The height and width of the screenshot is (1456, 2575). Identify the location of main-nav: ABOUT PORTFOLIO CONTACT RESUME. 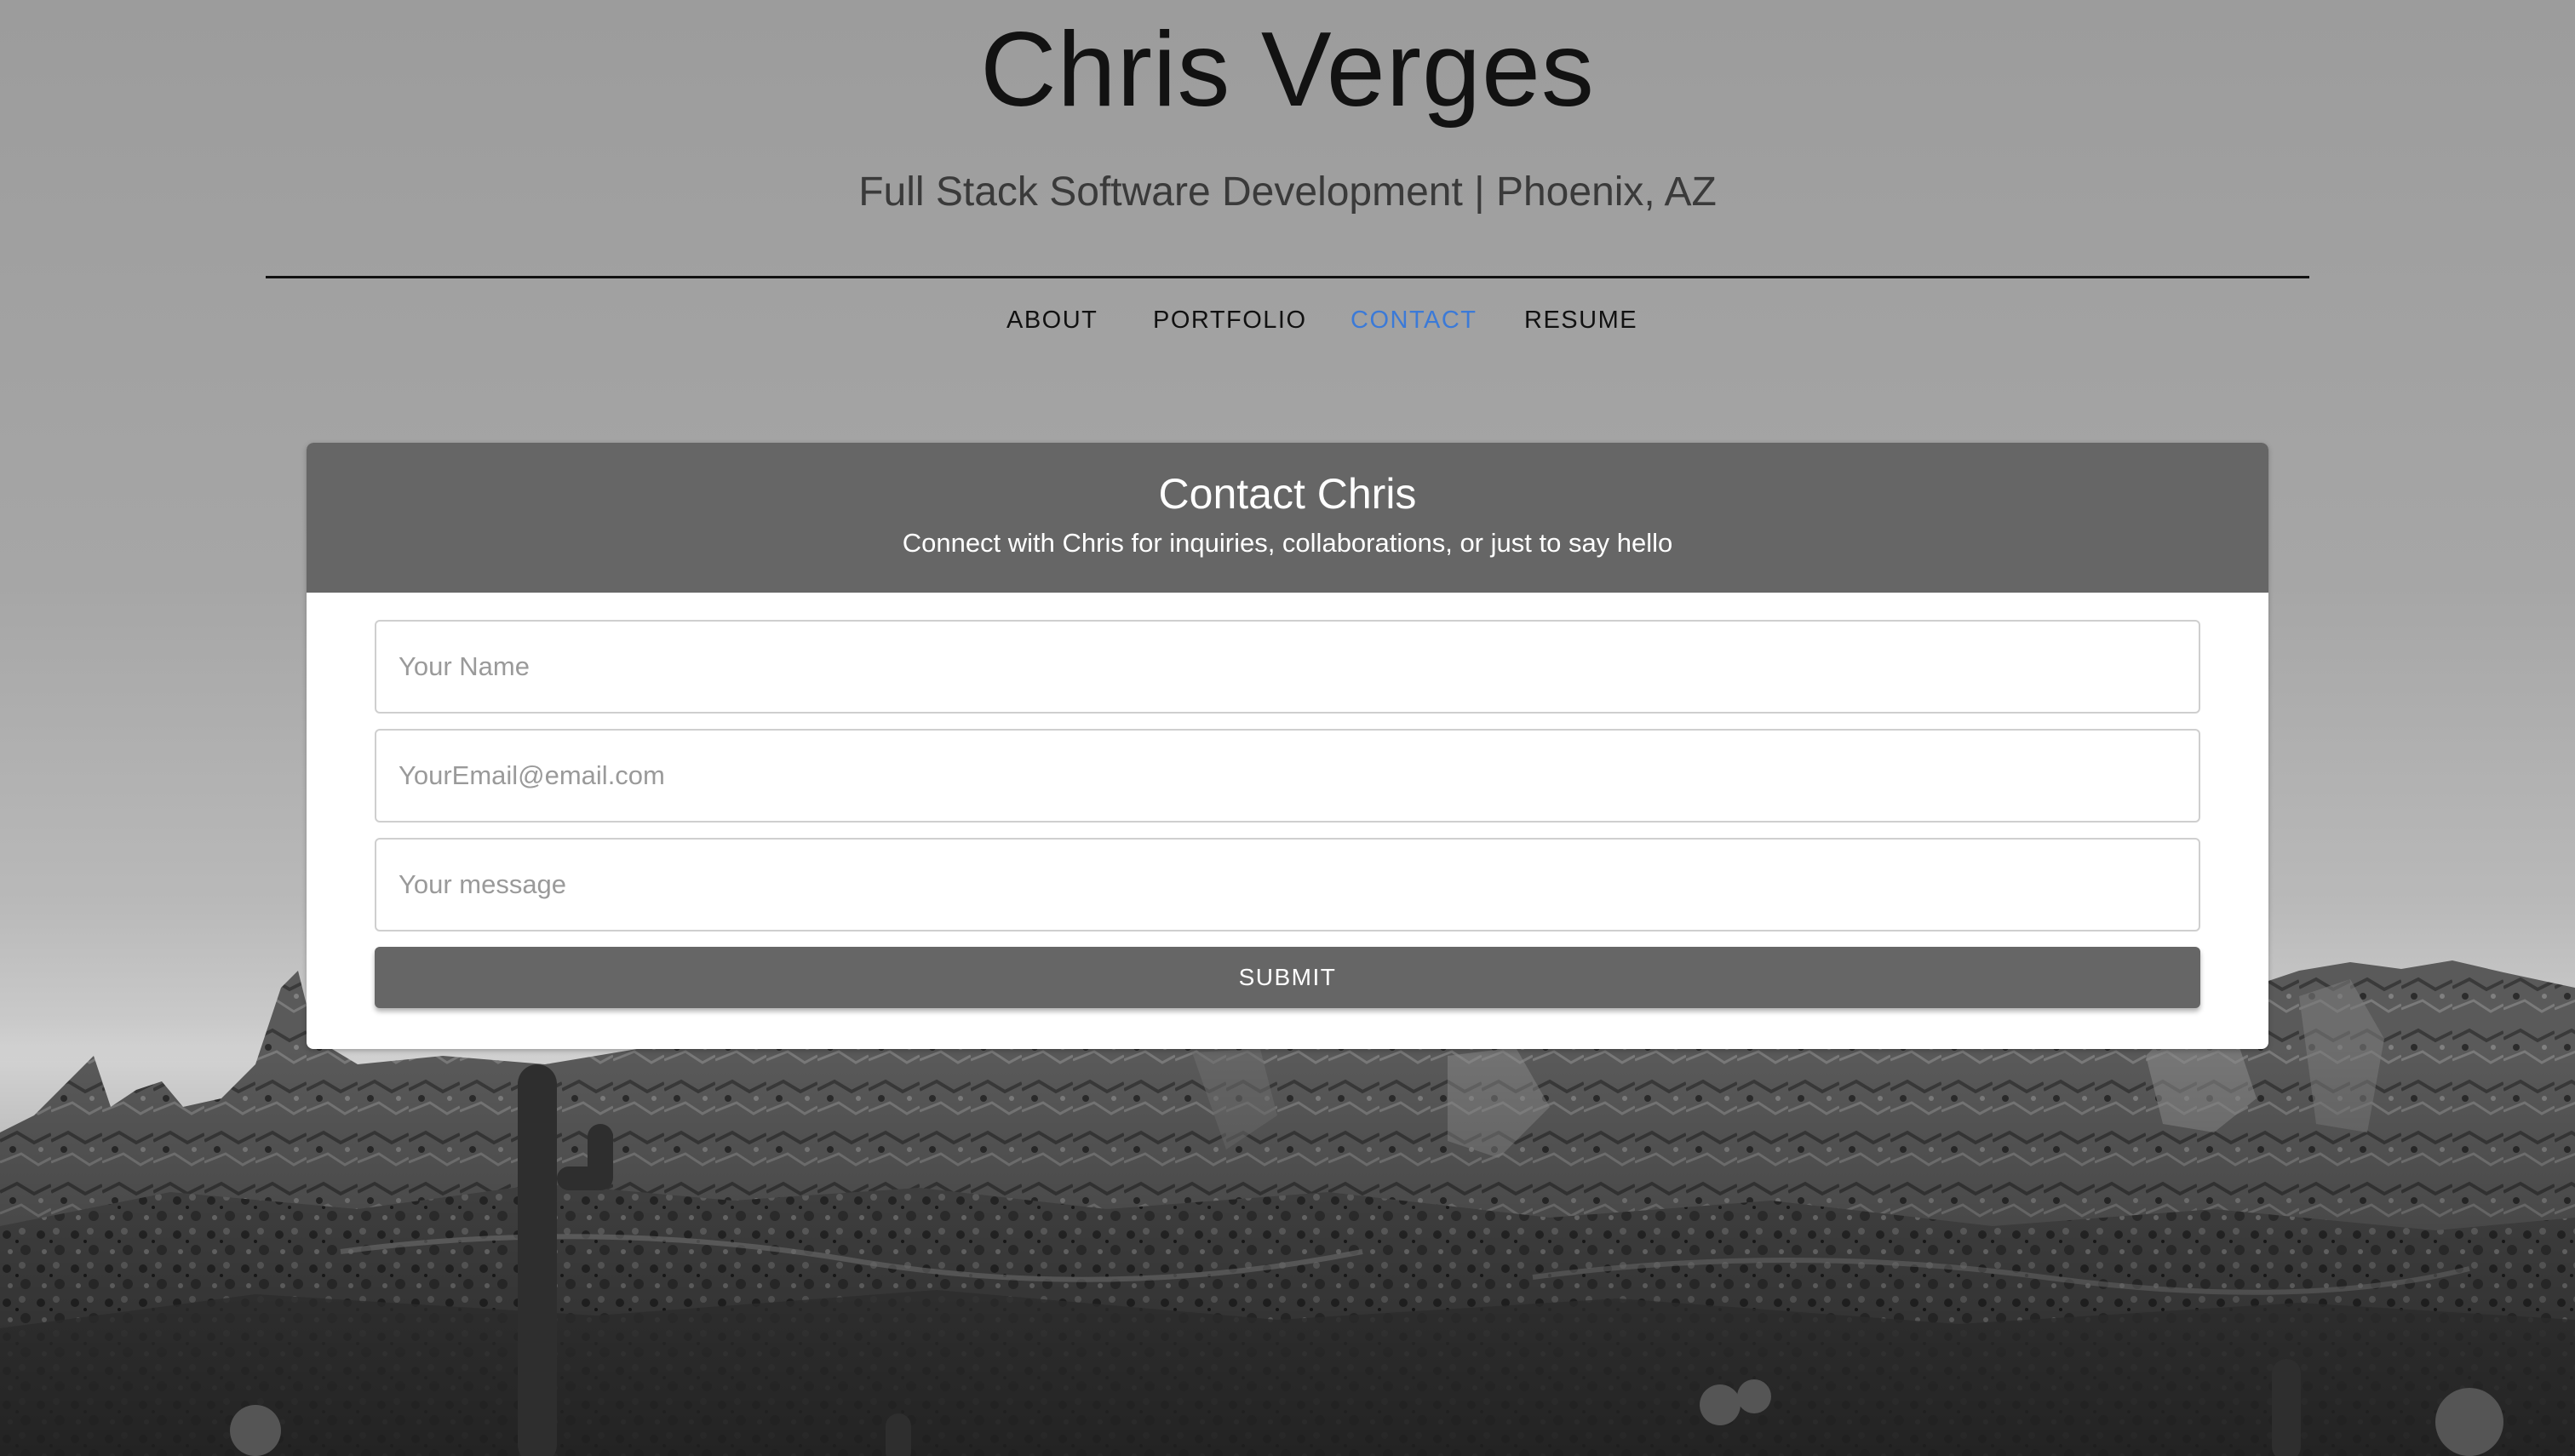
(1287, 320).